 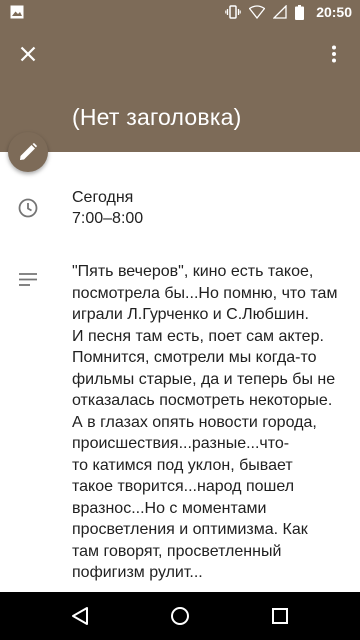 I want to click on notes-icon, so click(x=28, y=279).